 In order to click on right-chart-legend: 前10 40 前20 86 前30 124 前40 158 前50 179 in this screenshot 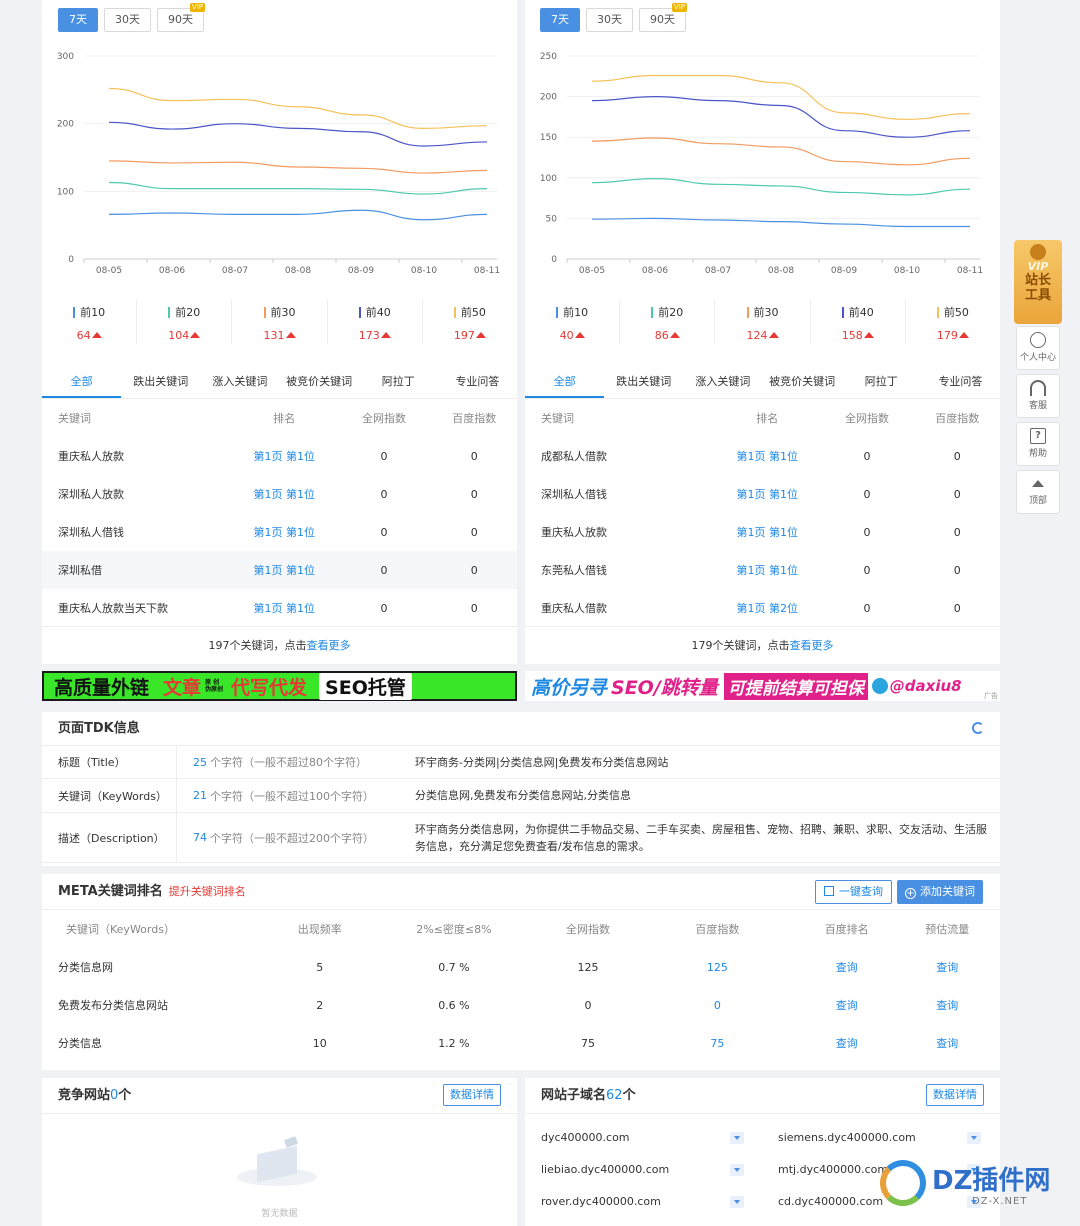, I will do `click(762, 322)`.